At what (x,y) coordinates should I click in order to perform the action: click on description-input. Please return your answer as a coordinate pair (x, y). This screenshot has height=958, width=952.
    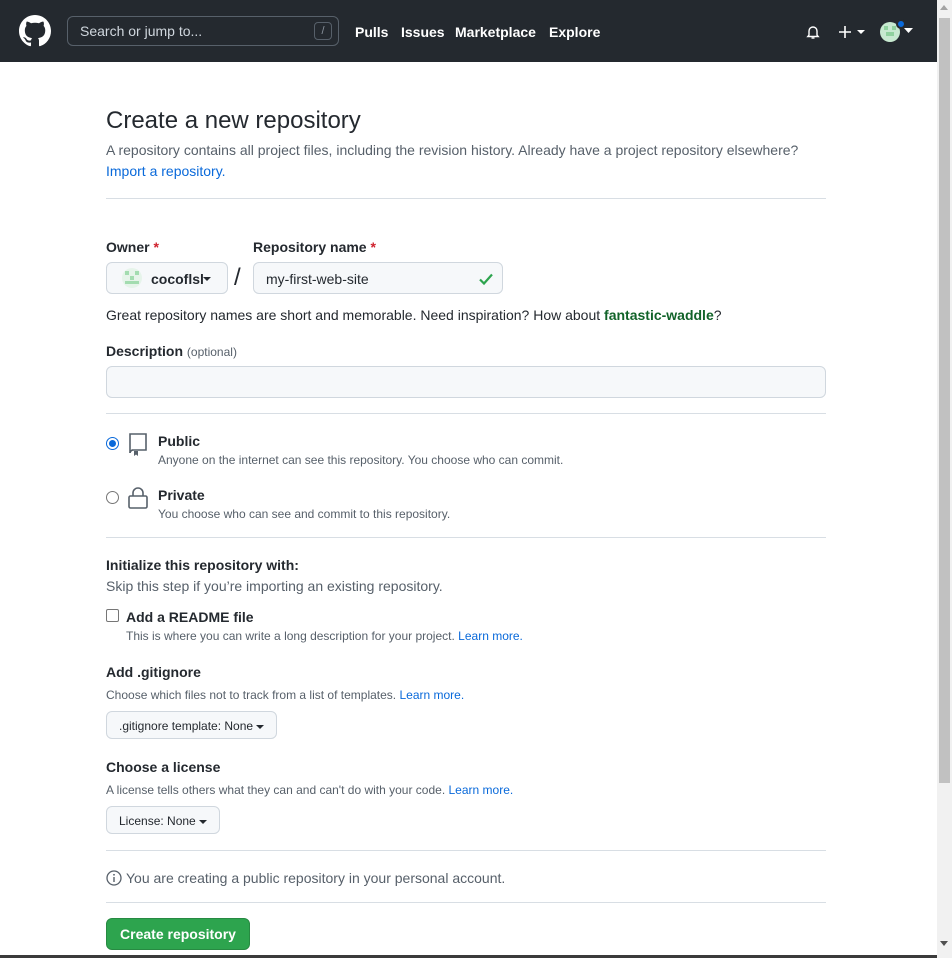
    Looking at the image, I should click on (466, 382).